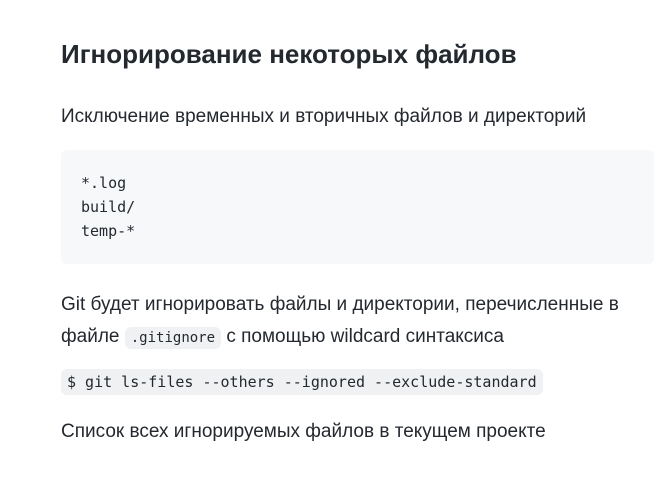 The image size is (667, 483). I want to click on section-heading: Игнорирование некоторых файлов, so click(289, 54).